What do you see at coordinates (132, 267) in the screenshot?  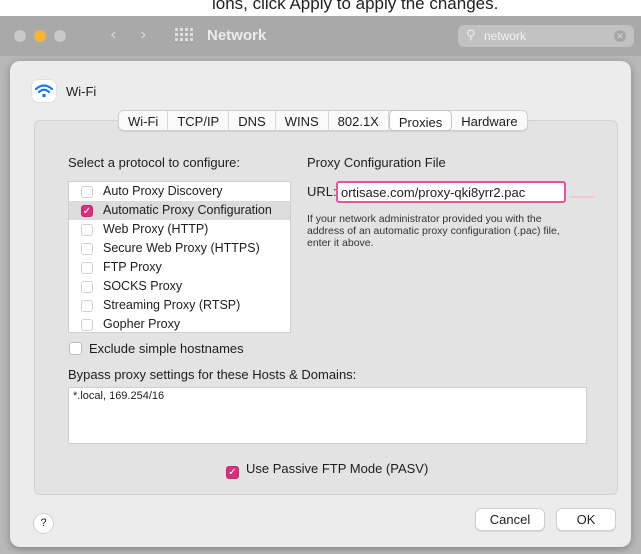 I see `protocol-label: FTP Proxy` at bounding box center [132, 267].